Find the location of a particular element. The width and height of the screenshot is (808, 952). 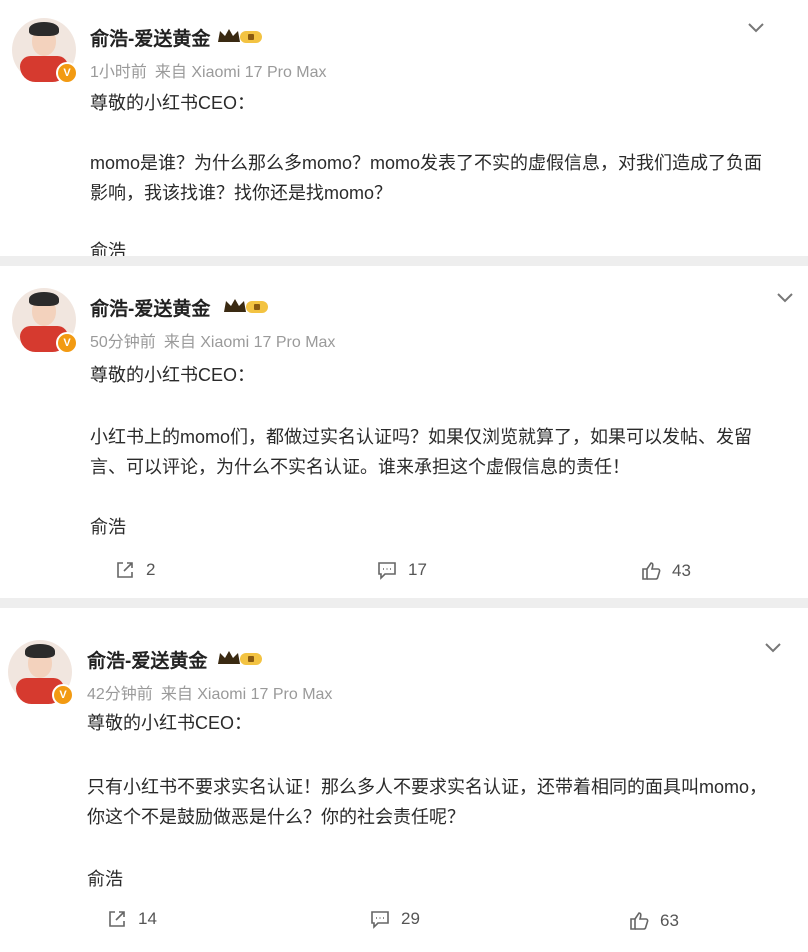

comment-count: 17 is located at coordinates (417, 569).